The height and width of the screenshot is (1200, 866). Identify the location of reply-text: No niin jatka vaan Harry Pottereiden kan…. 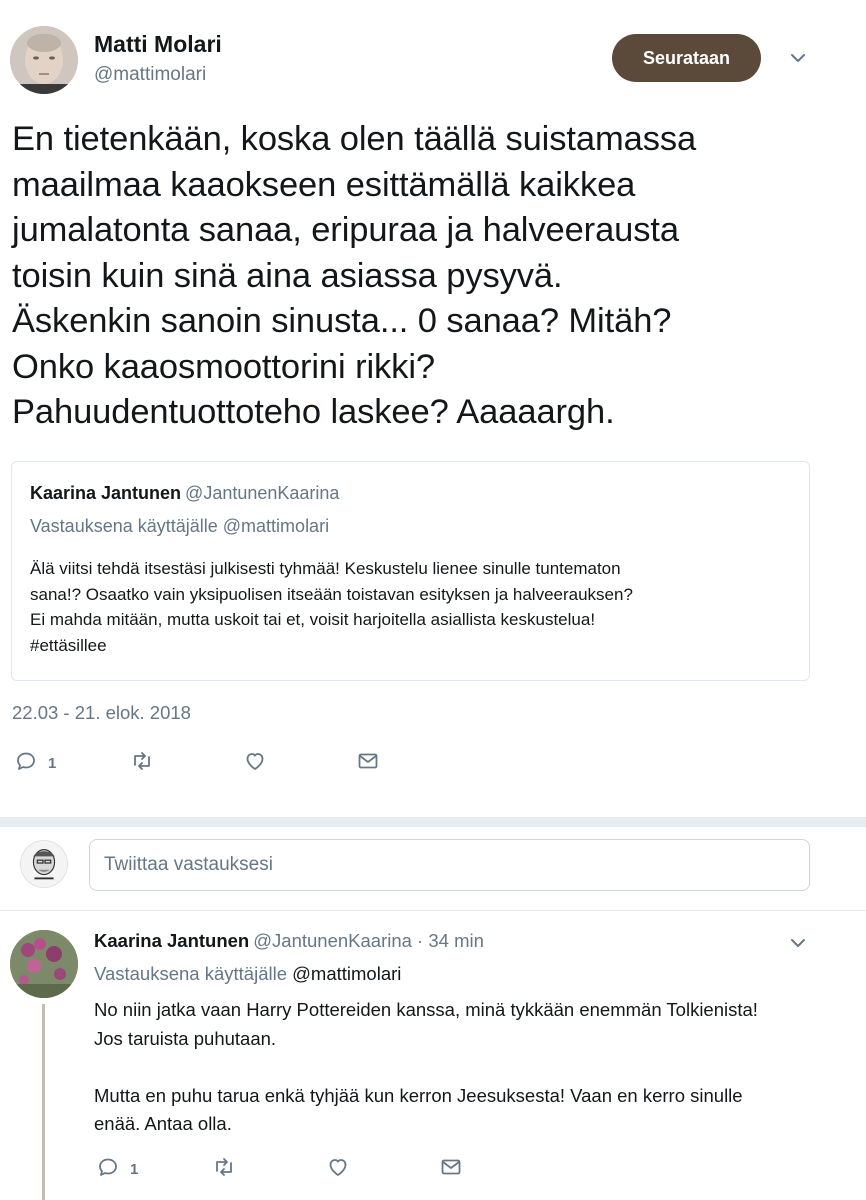
(426, 1066).